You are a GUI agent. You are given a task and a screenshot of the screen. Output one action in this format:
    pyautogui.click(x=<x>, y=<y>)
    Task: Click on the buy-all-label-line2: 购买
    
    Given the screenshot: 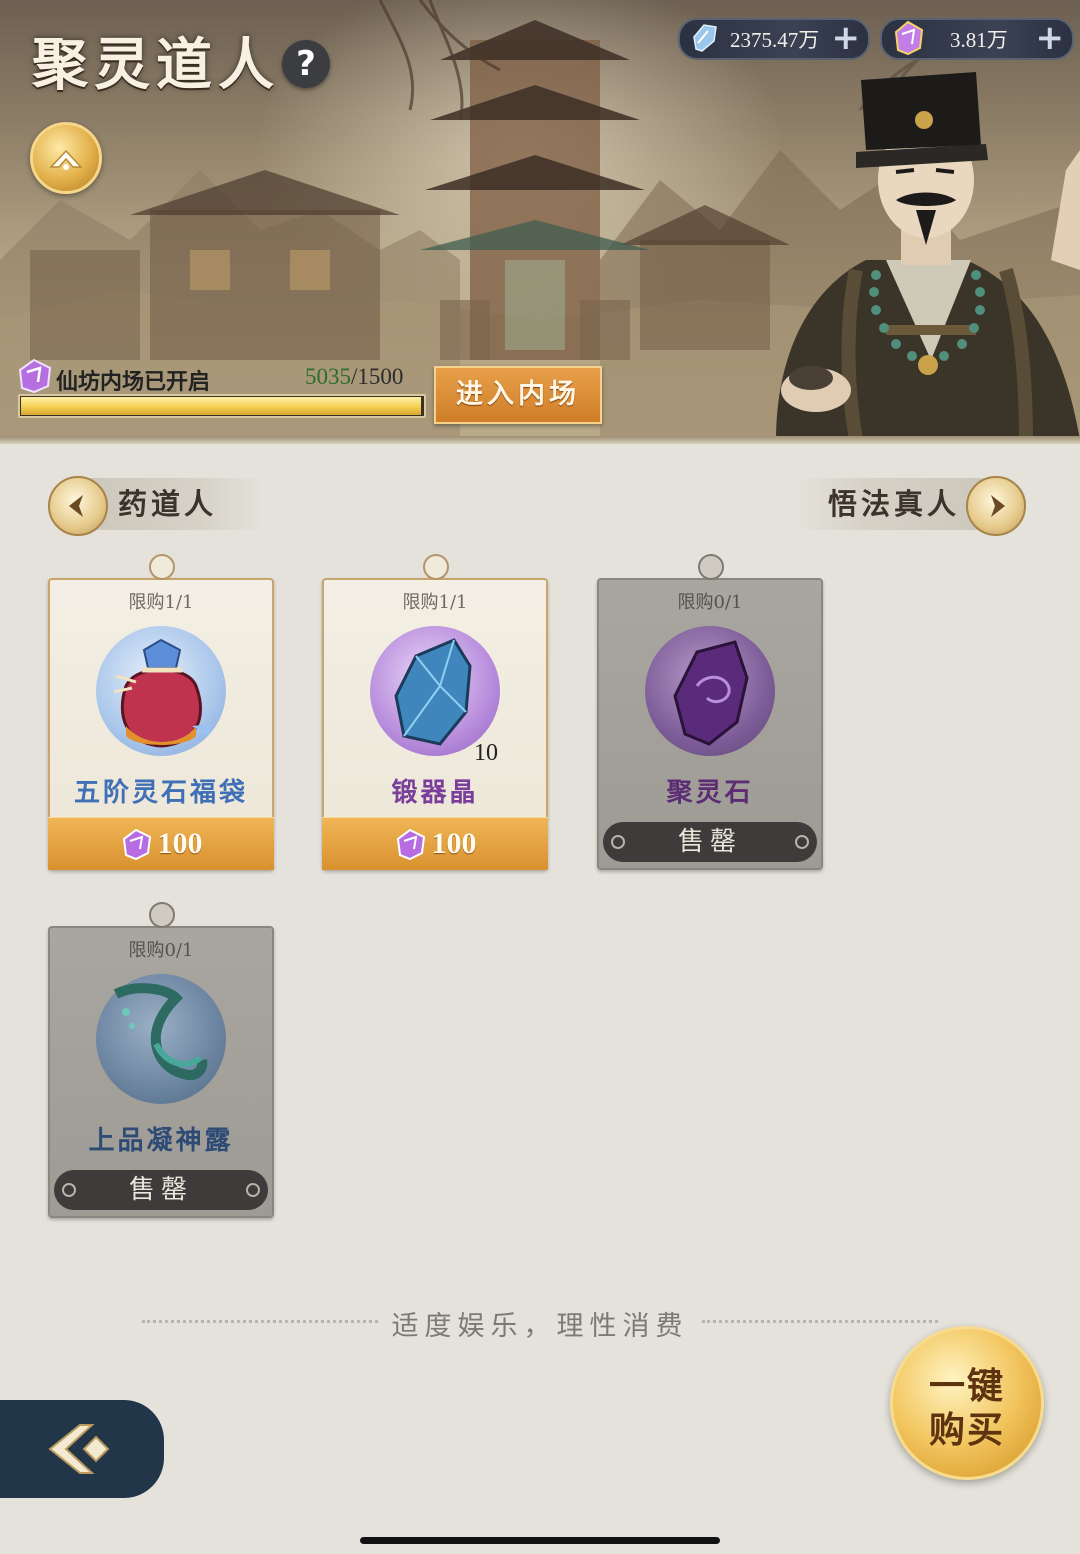 What is the action you would take?
    pyautogui.click(x=966, y=1430)
    